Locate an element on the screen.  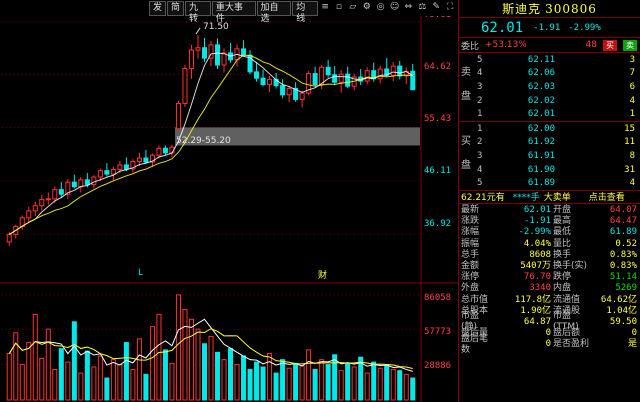
moving-average-button: 均线 is located at coordinates (305, 12).